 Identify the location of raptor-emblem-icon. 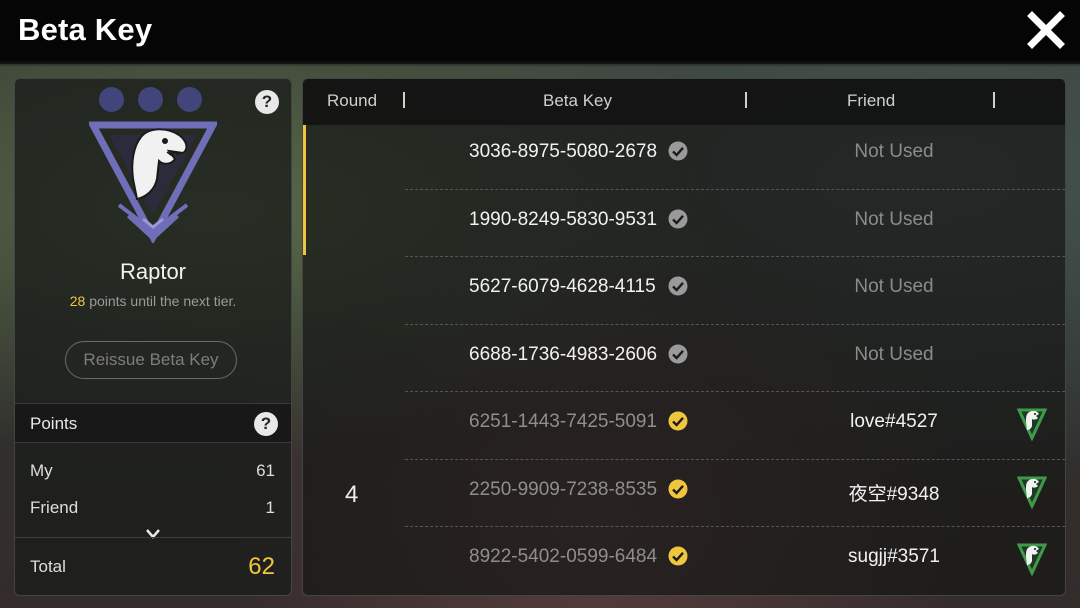
(153, 182).